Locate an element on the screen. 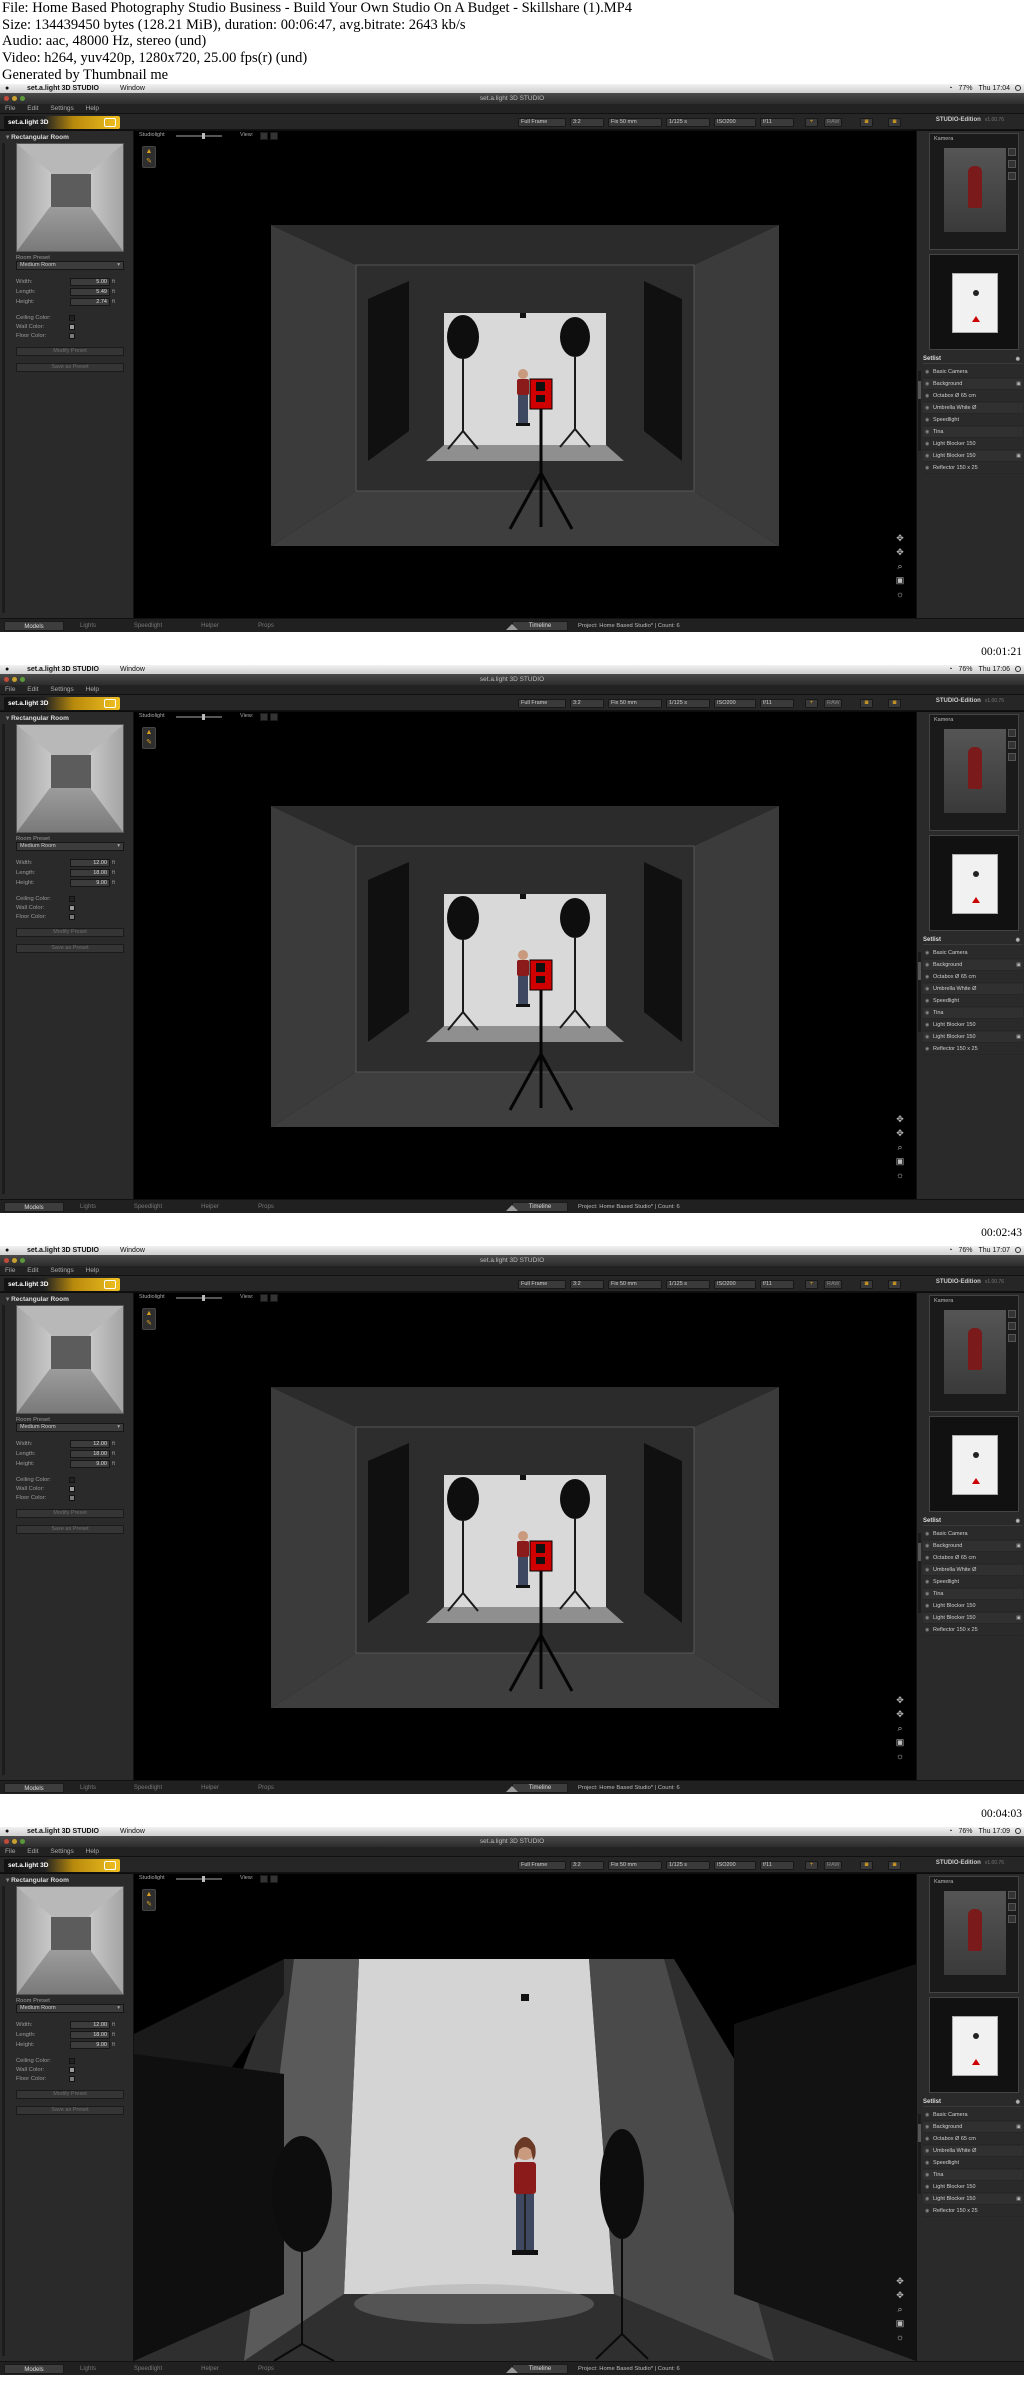 Image resolution: width=1024 pixels, height=2388 pixels. snapshot-camera-icon: ◙ is located at coordinates (894, 1865).